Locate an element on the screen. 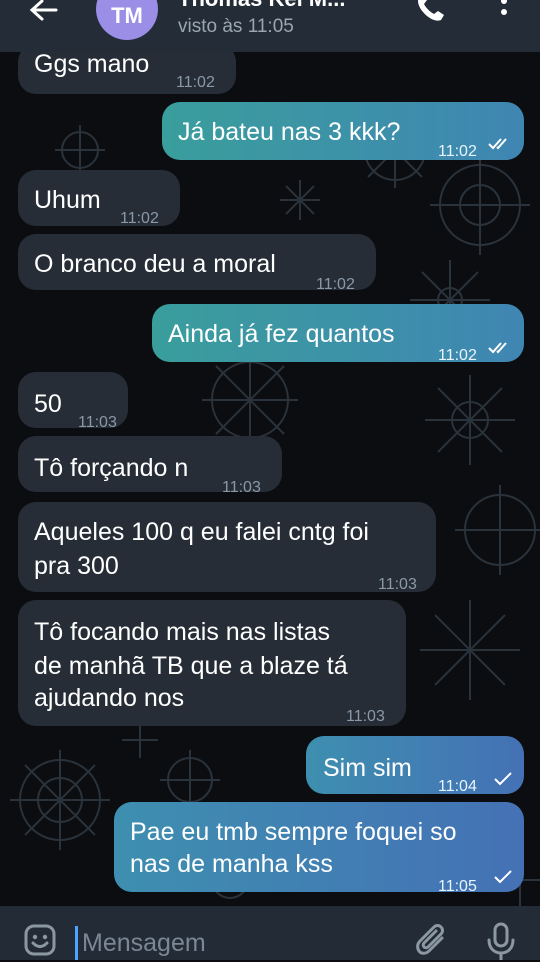 The height and width of the screenshot is (962, 540). microphone-icon is located at coordinates (501, 941).